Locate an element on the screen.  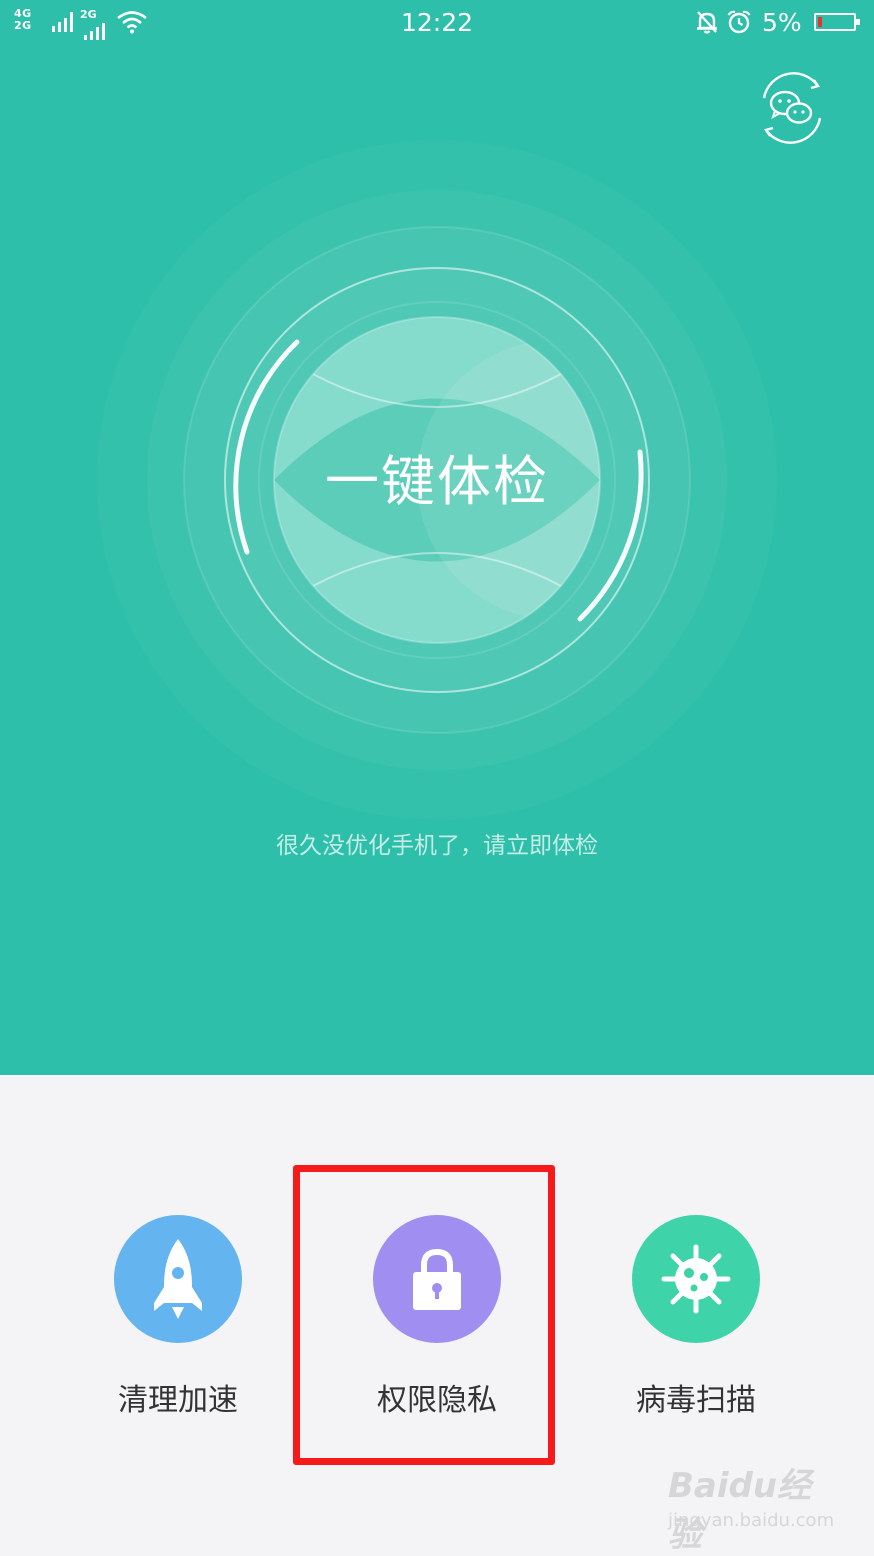
rocket-icon is located at coordinates (178, 1279).